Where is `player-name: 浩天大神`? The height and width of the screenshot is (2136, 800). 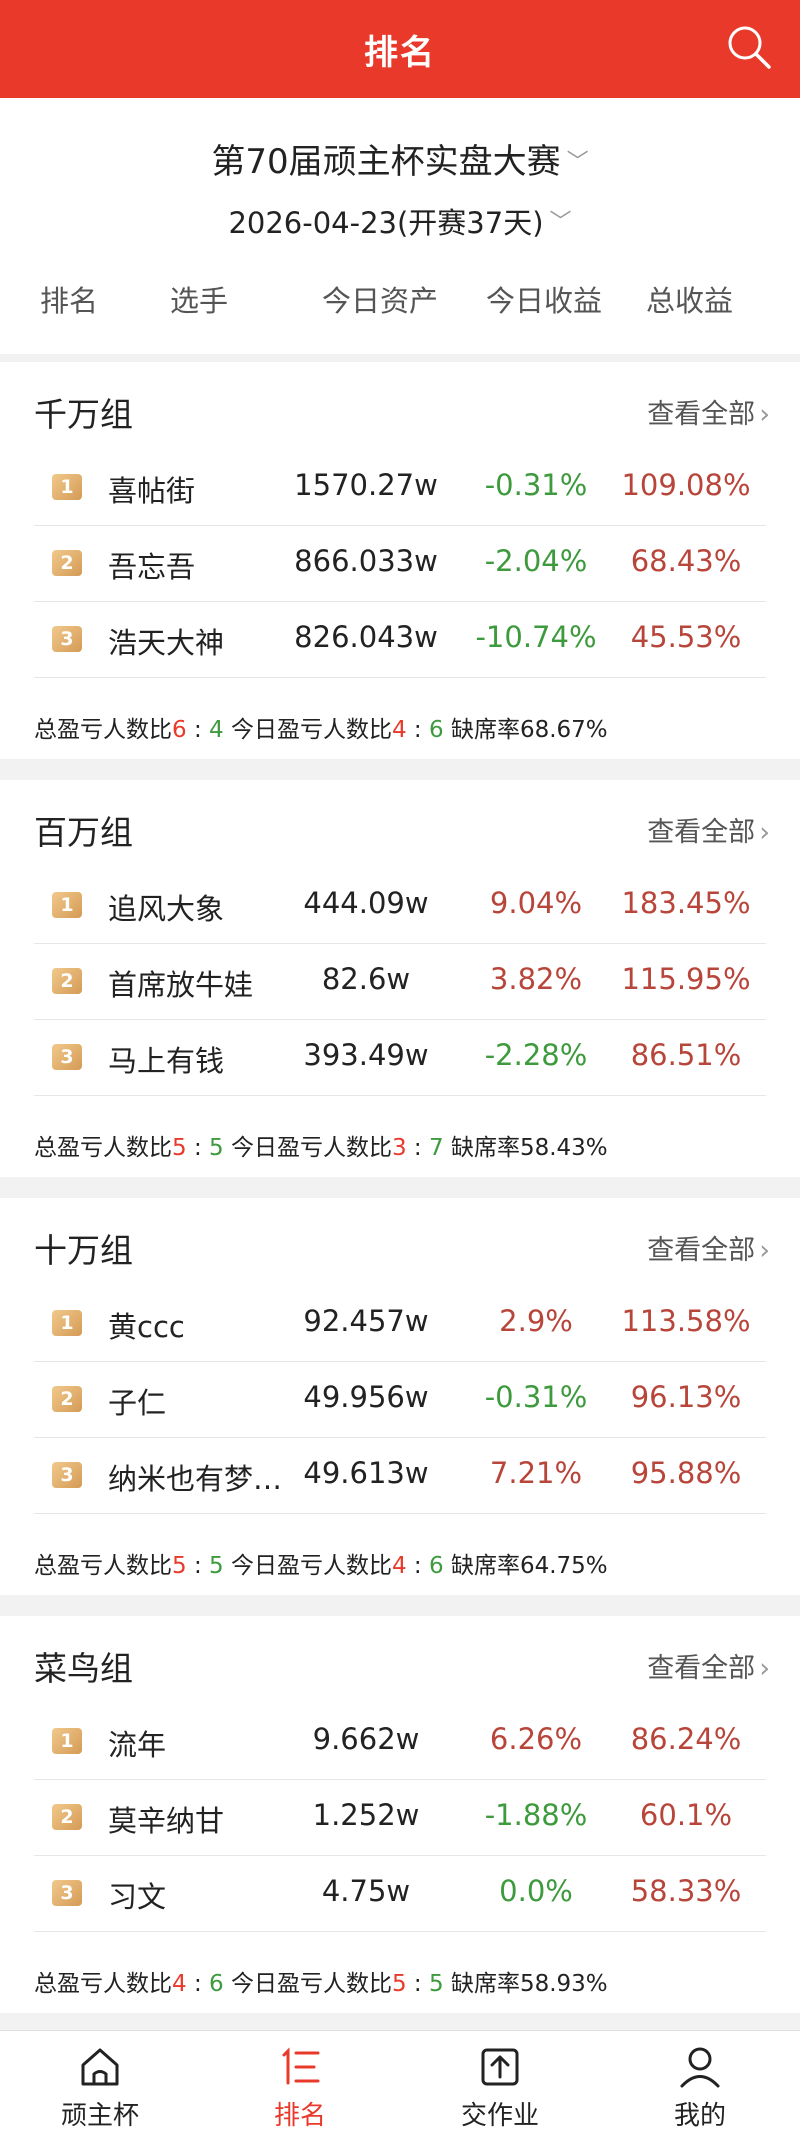
player-name: 浩天大神 is located at coordinates (166, 643).